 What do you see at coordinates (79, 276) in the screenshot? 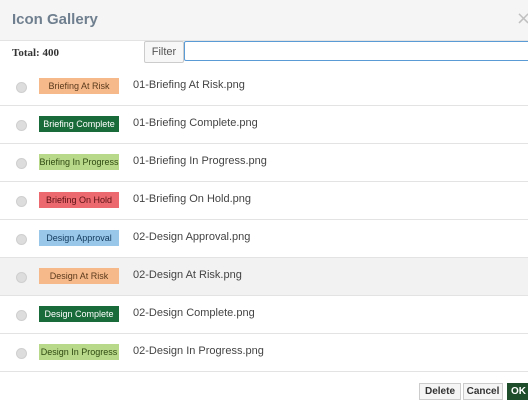
I see `status-badge: Design At Risk` at bounding box center [79, 276].